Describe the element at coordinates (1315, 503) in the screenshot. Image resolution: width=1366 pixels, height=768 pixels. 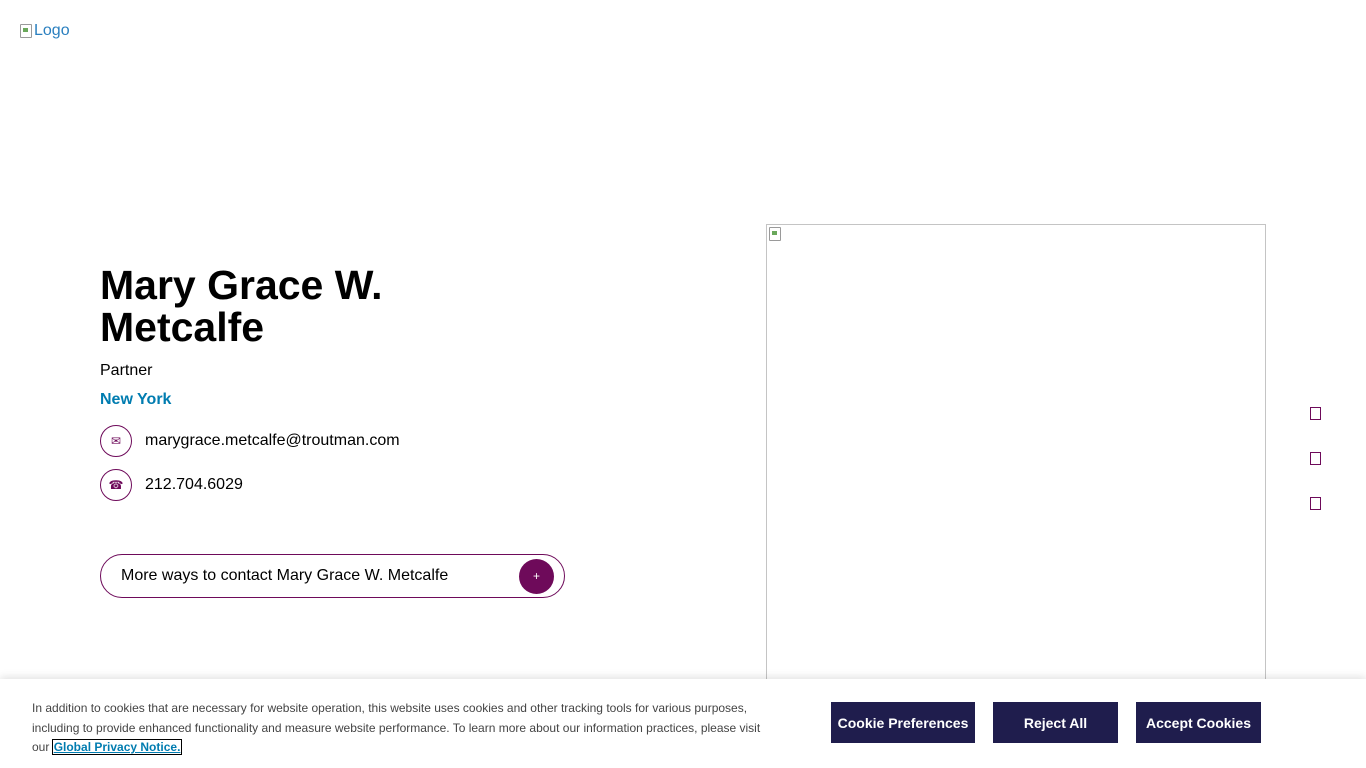
I see `download-icon` at that location.